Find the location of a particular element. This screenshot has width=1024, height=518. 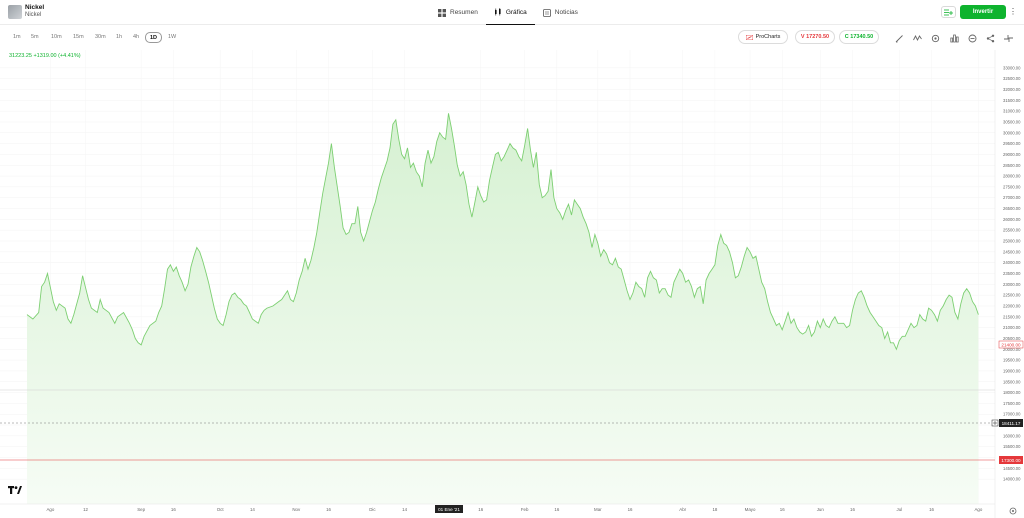

procharts-label: ProCharts is located at coordinates (768, 37).